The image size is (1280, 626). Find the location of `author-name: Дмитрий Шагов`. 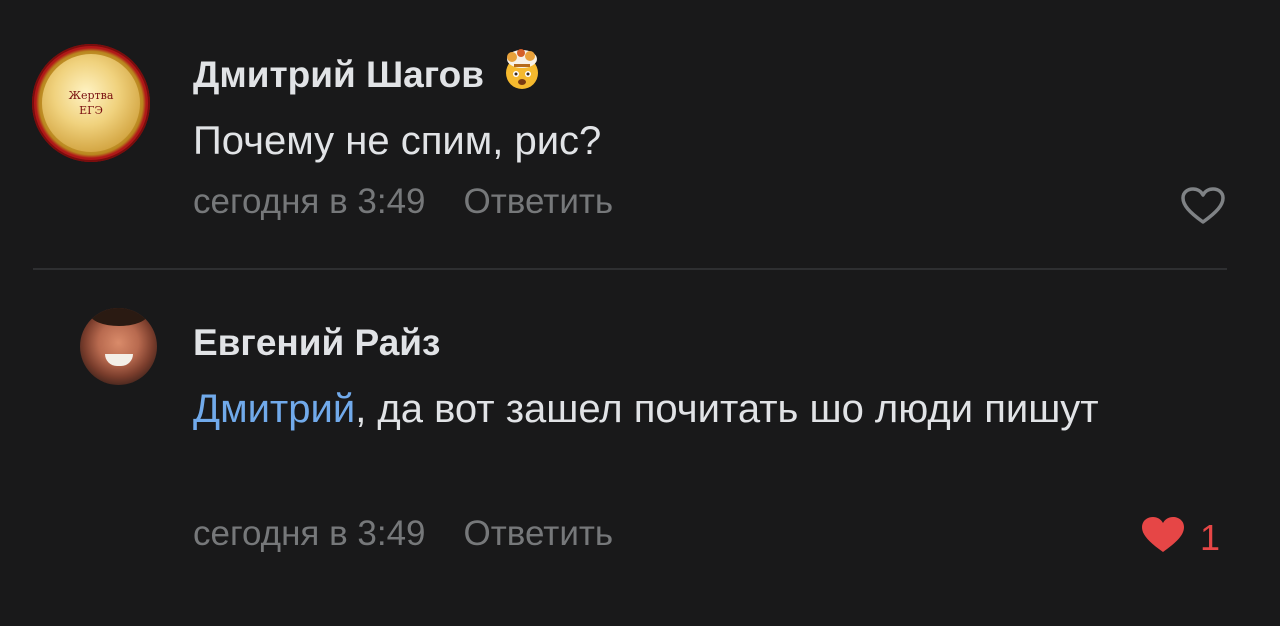

author-name: Дмитрий Шагов is located at coordinates (368, 75).